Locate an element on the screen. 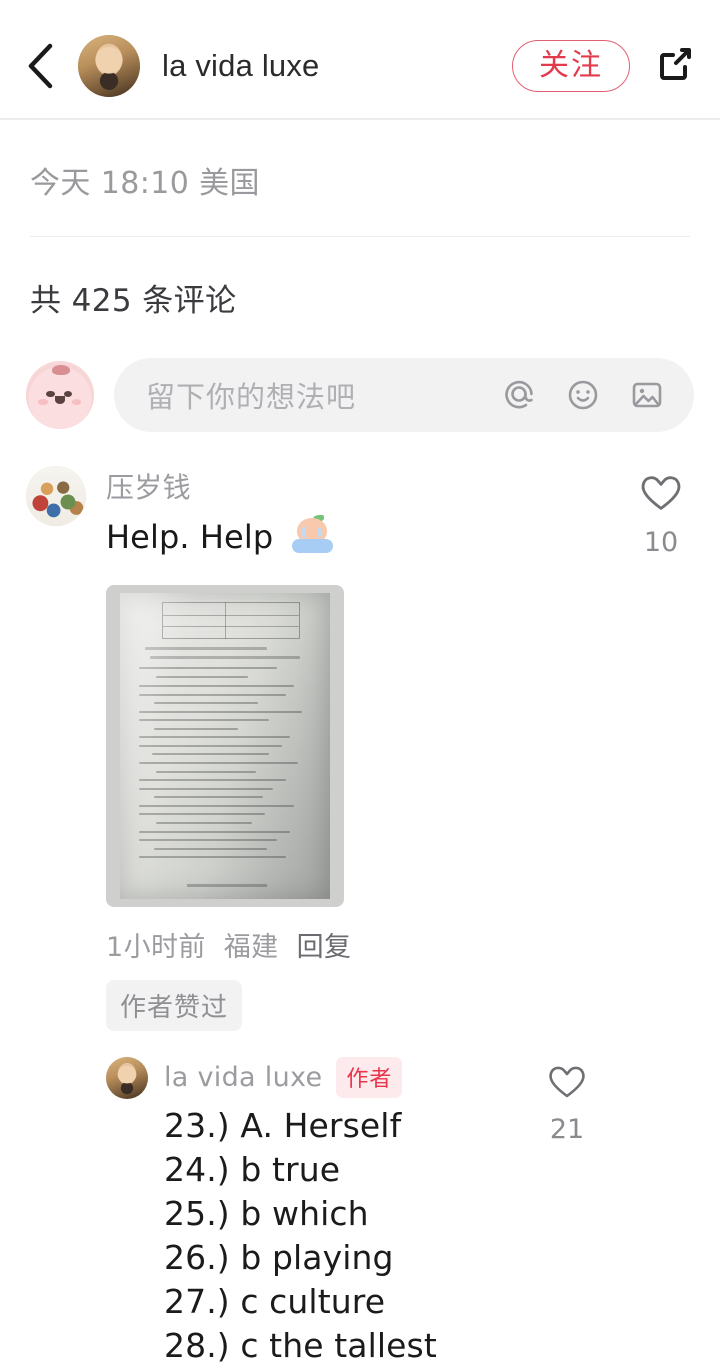 The image size is (720, 1369). reply-like-count: 21 is located at coordinates (567, 1130).